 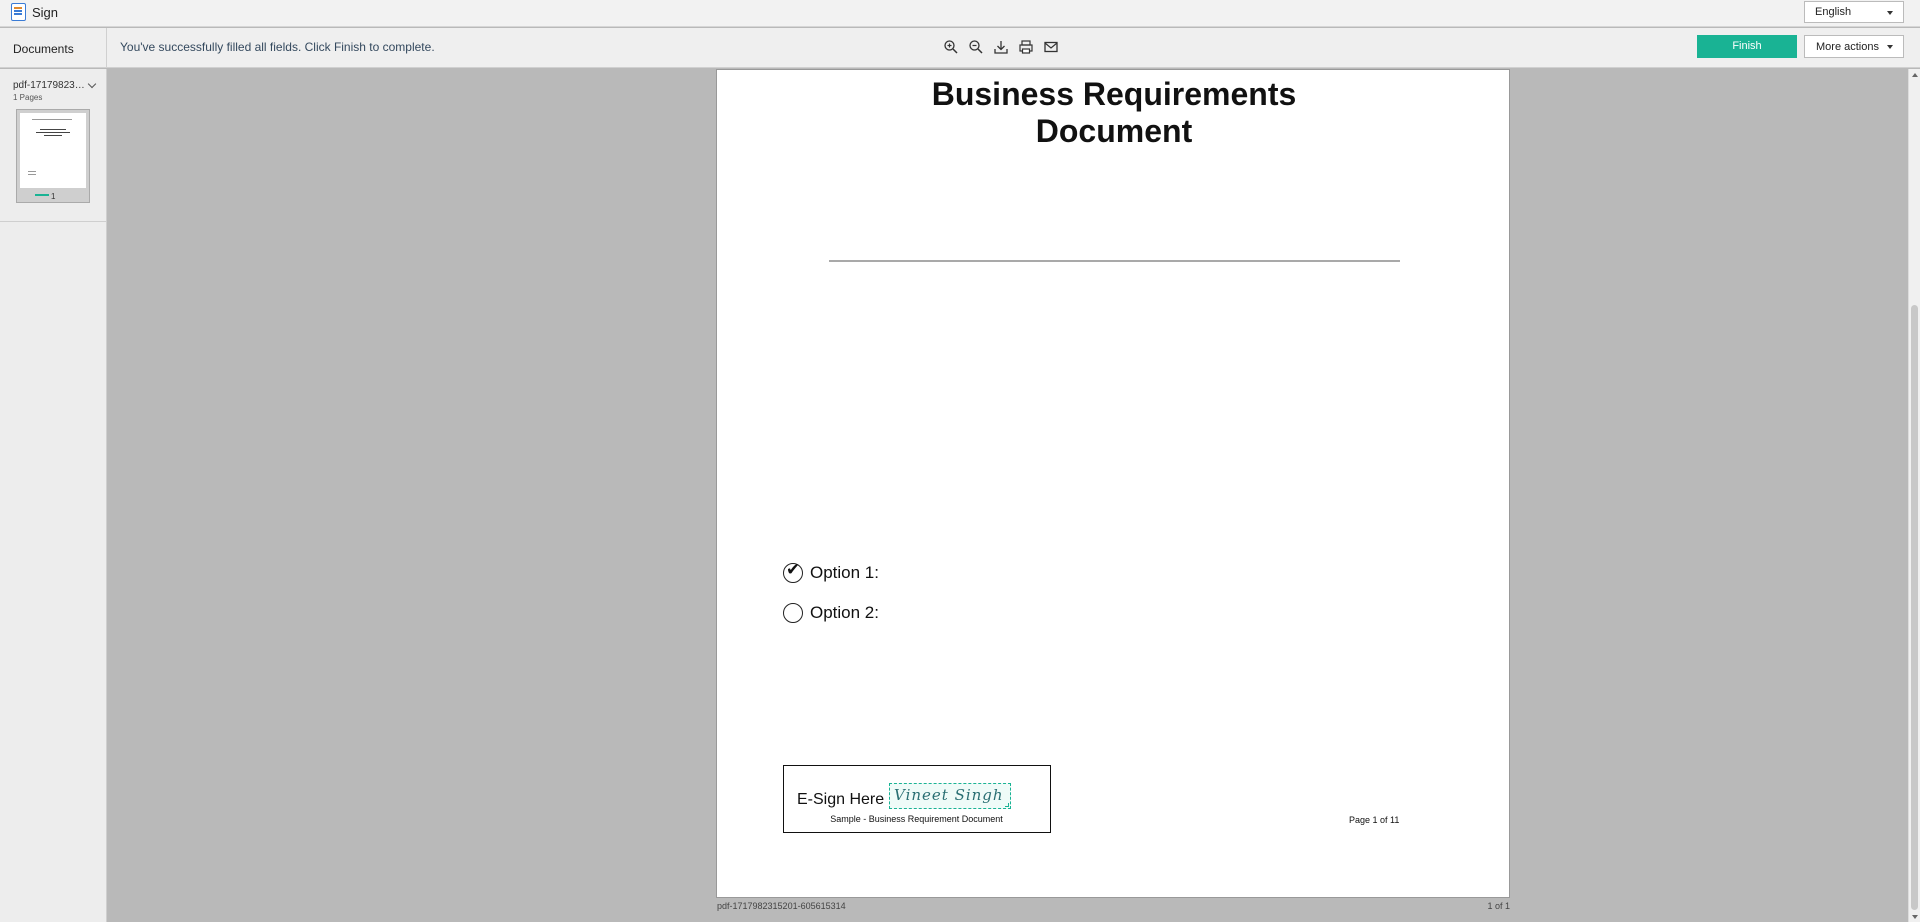 What do you see at coordinates (1498, 906) in the screenshot?
I see `footer-page-count: 1 of 1` at bounding box center [1498, 906].